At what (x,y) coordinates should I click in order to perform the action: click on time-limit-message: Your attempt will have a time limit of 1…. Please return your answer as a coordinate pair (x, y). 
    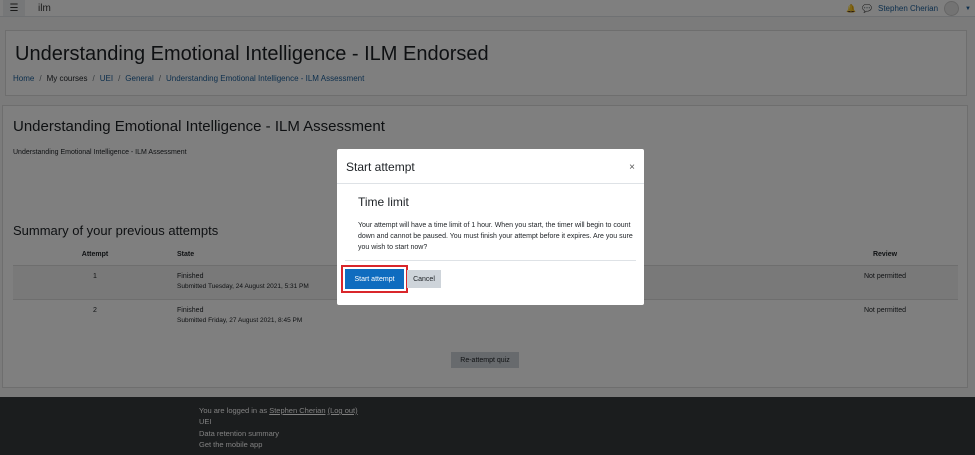
    Looking at the image, I should click on (495, 236).